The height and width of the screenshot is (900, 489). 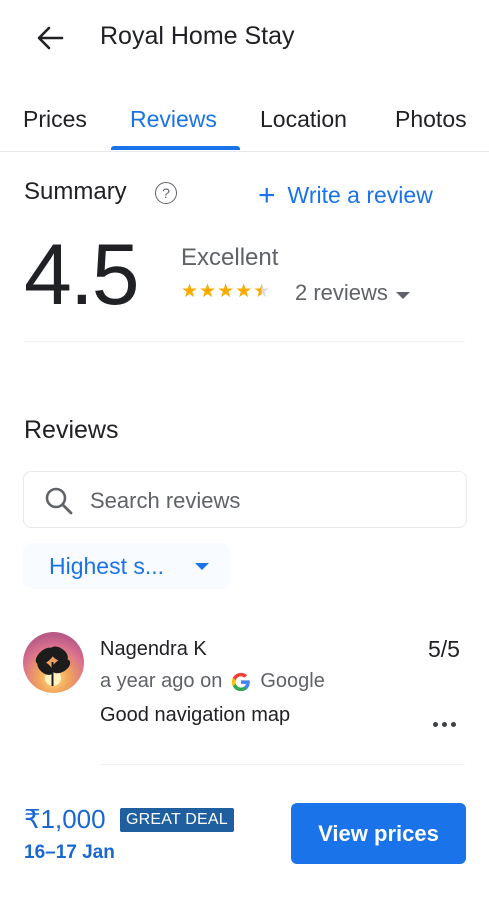 I want to click on review-count-dropdown: 2 reviews, so click(x=352, y=293).